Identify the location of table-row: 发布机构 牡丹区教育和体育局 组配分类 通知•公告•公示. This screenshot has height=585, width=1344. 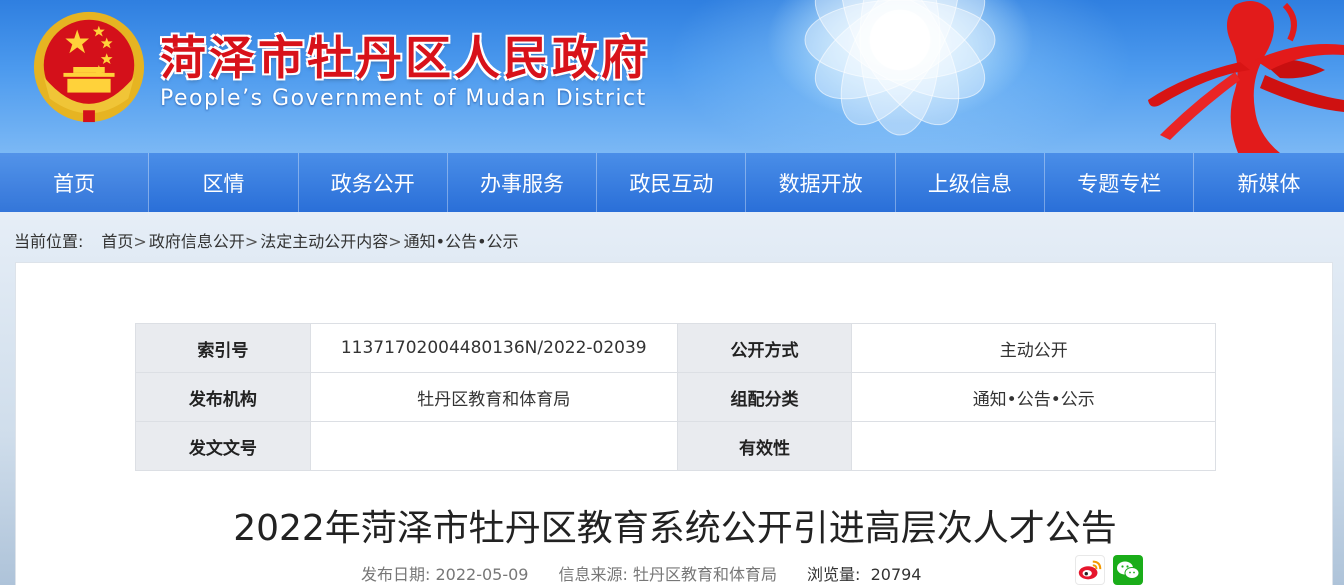
(676, 397).